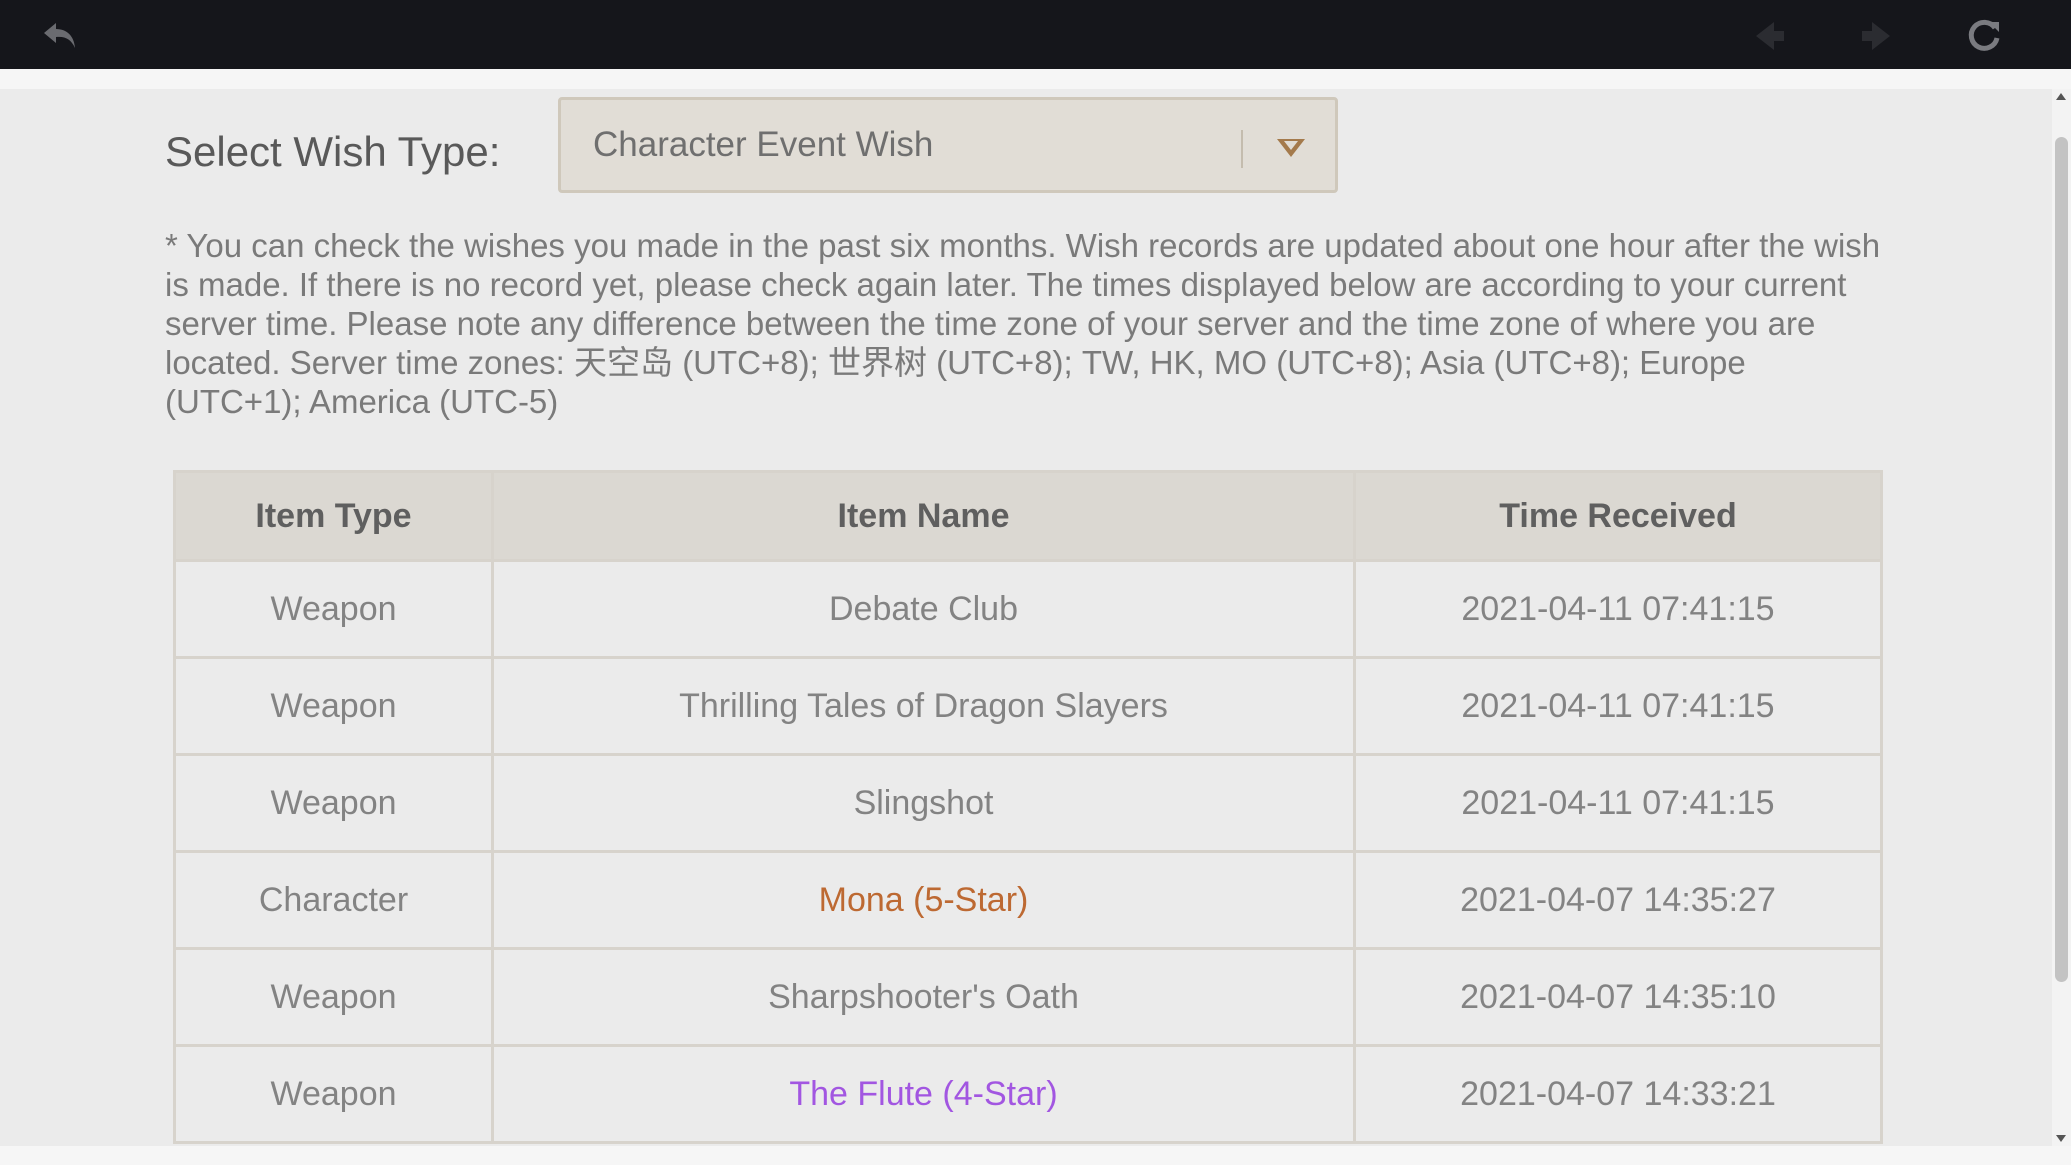 Image resolution: width=2071 pixels, height=1165 pixels. What do you see at coordinates (1242, 149) in the screenshot?
I see `select-divider` at bounding box center [1242, 149].